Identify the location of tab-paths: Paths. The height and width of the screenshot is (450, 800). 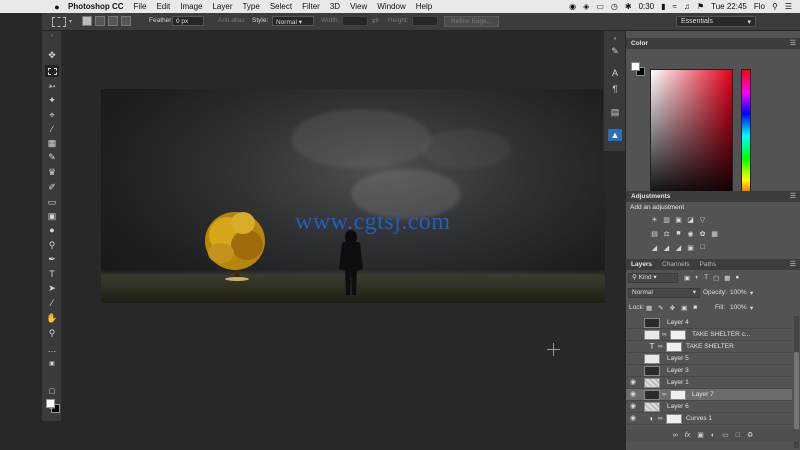
(707, 264).